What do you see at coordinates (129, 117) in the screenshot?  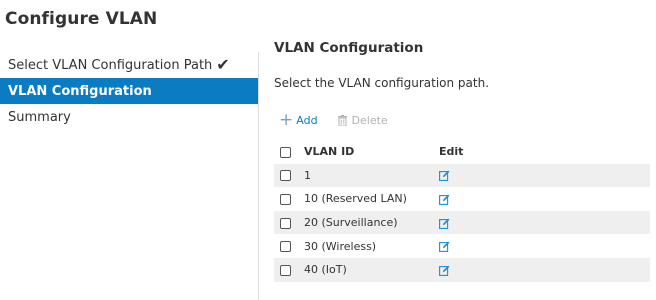 I see `step-summary: Summary` at bounding box center [129, 117].